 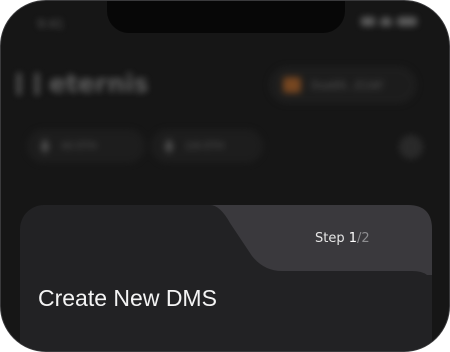 What do you see at coordinates (127, 298) in the screenshot?
I see `sheet-title: Create New DMS` at bounding box center [127, 298].